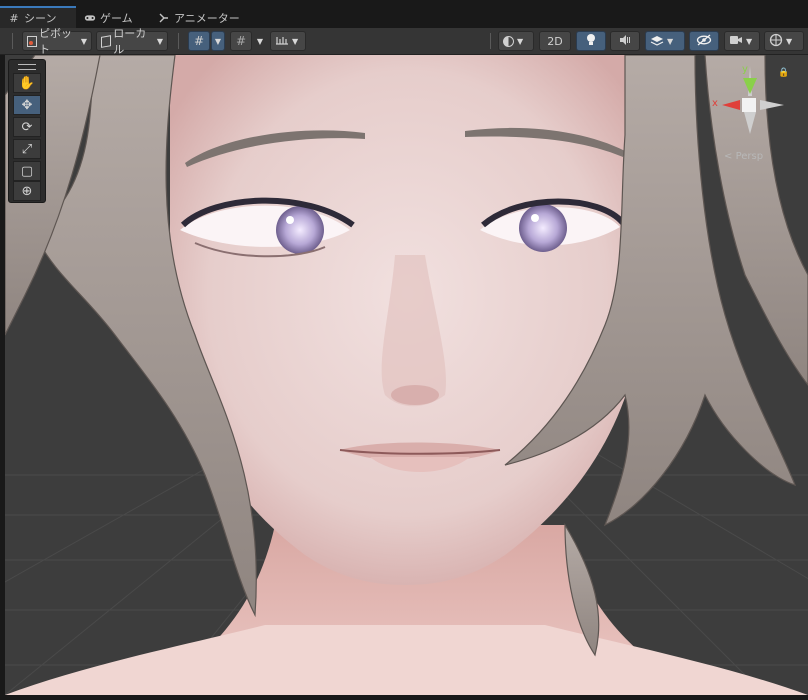 This screenshot has width=808, height=700. What do you see at coordinates (40, 18) in the screenshot?
I see `tab-label: シーン` at bounding box center [40, 18].